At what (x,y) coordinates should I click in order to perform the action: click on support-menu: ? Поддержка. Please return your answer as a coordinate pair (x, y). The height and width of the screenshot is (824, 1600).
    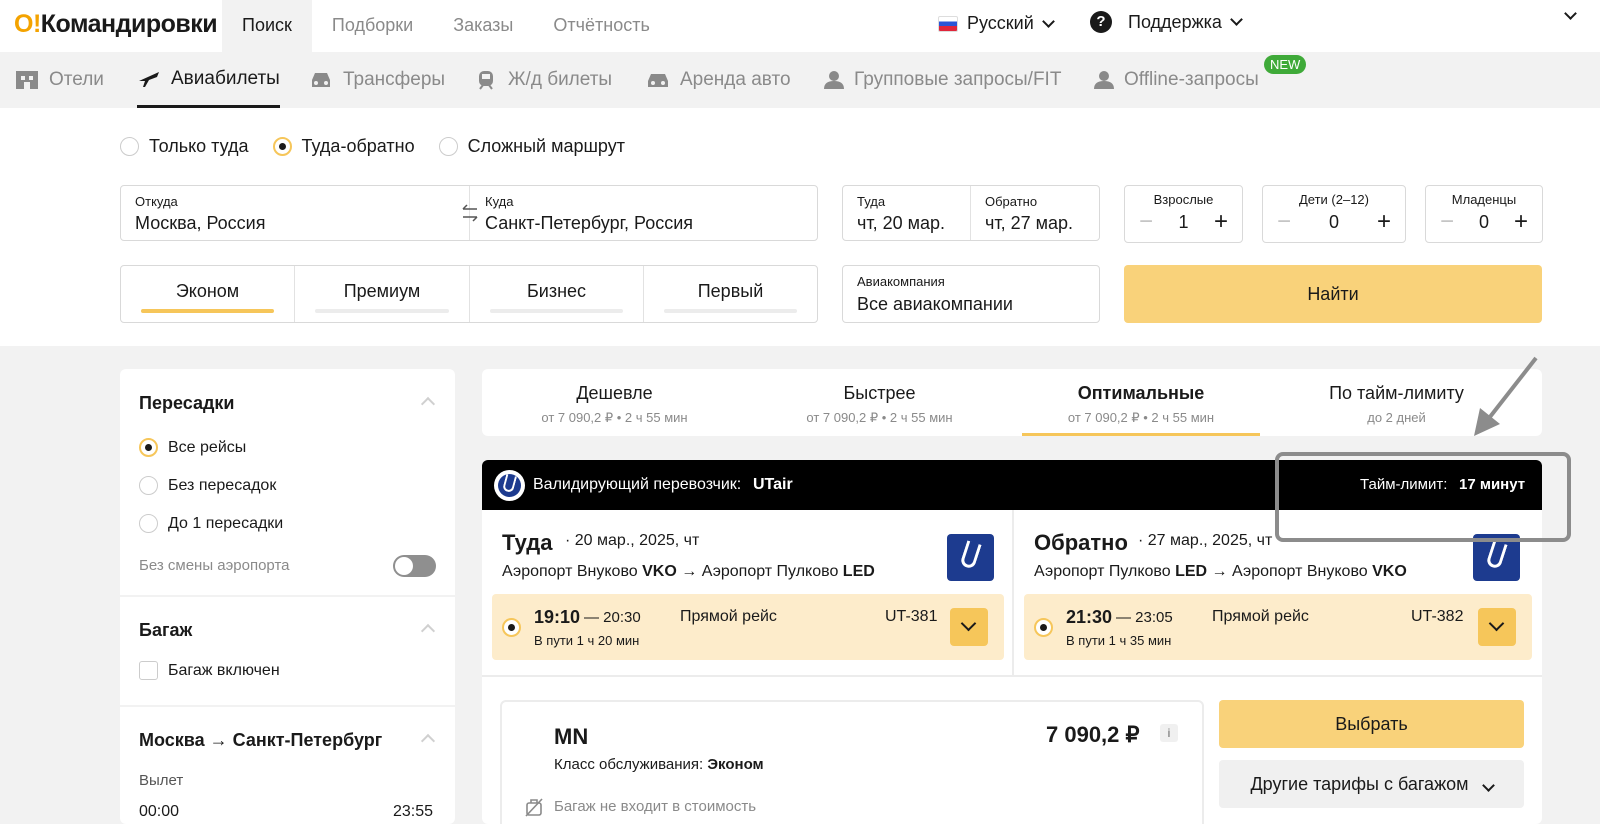
    Looking at the image, I should click on (1166, 22).